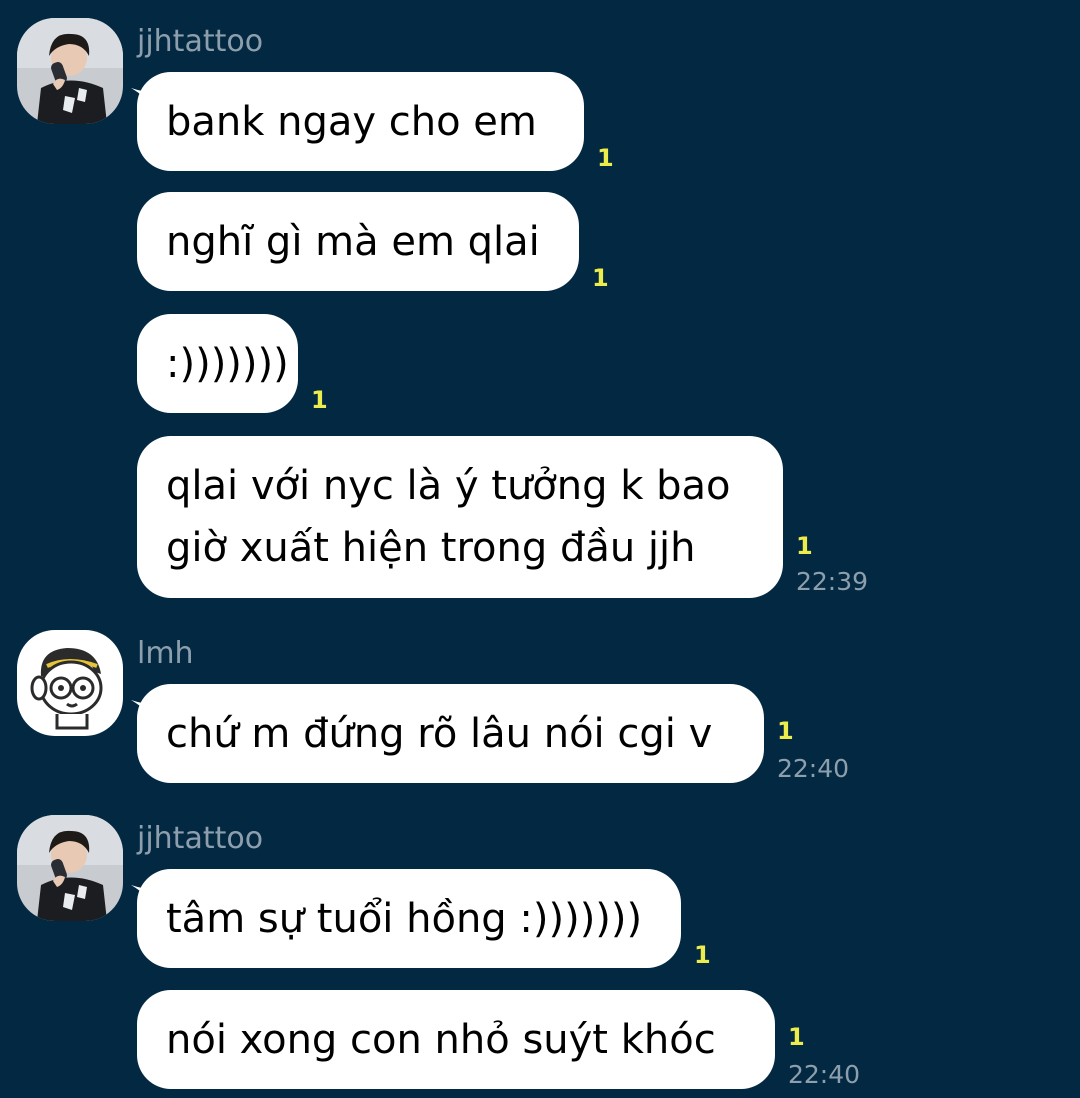 This screenshot has height=1098, width=1080. What do you see at coordinates (353, 241) in the screenshot?
I see `message-text: nghĩ gì mà em qlai` at bounding box center [353, 241].